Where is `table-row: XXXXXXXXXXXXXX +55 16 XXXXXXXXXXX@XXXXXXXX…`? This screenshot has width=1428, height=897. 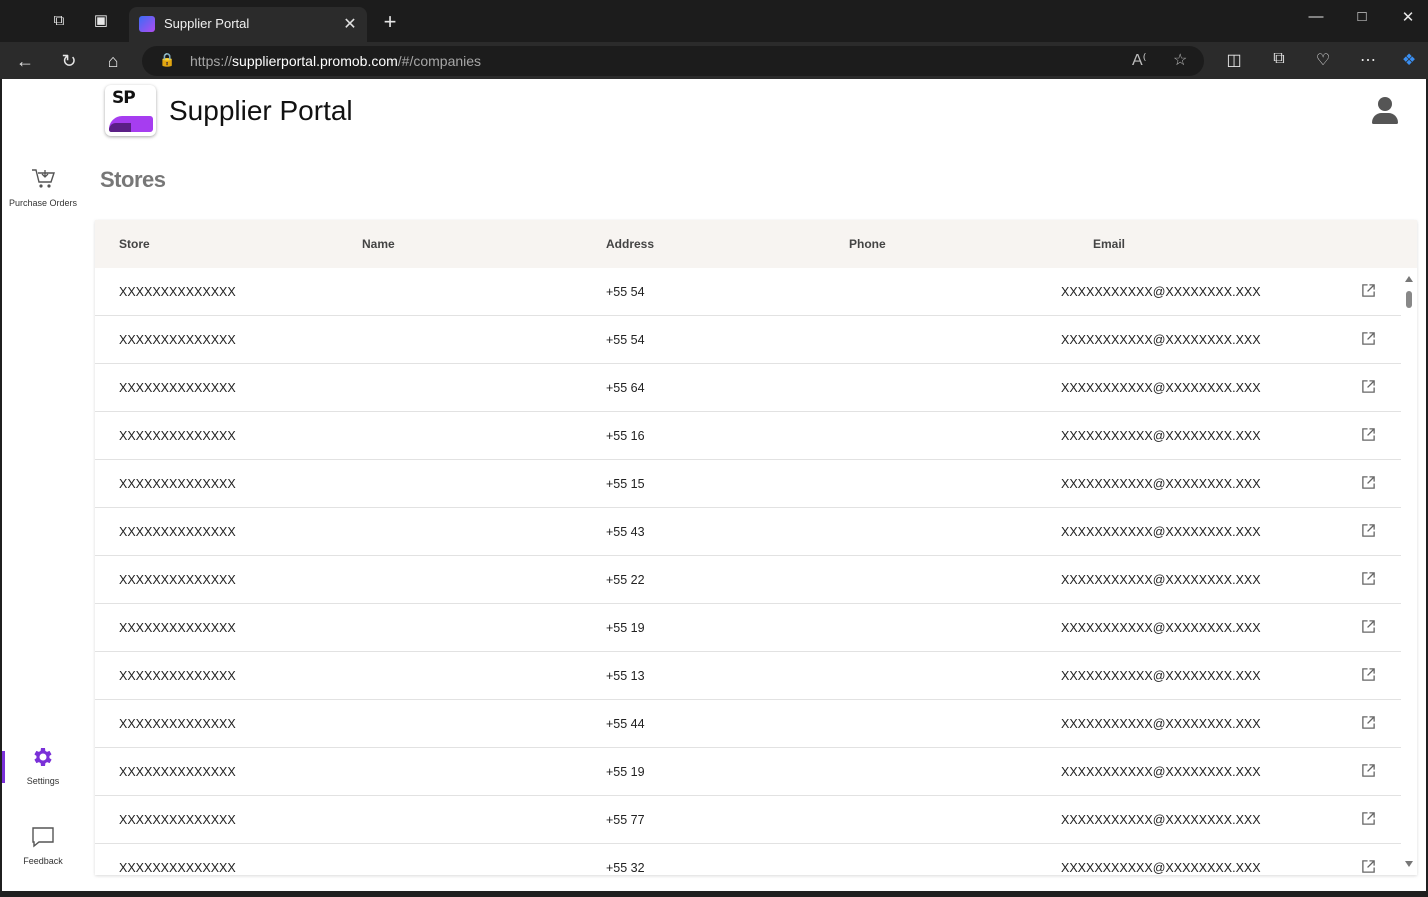
table-row: XXXXXXXXXXXXXX +55 16 XXXXXXXXXXX@XXXXXXXX… is located at coordinates (748, 436).